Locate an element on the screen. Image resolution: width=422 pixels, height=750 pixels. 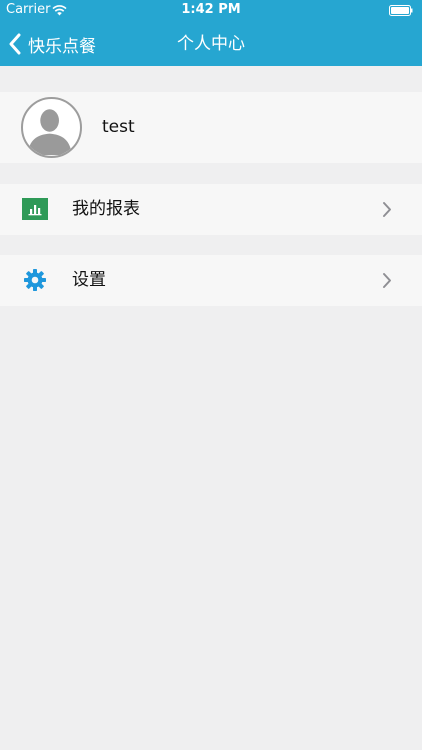
status-bar: Carrier 1:42 PM is located at coordinates (211, 11).